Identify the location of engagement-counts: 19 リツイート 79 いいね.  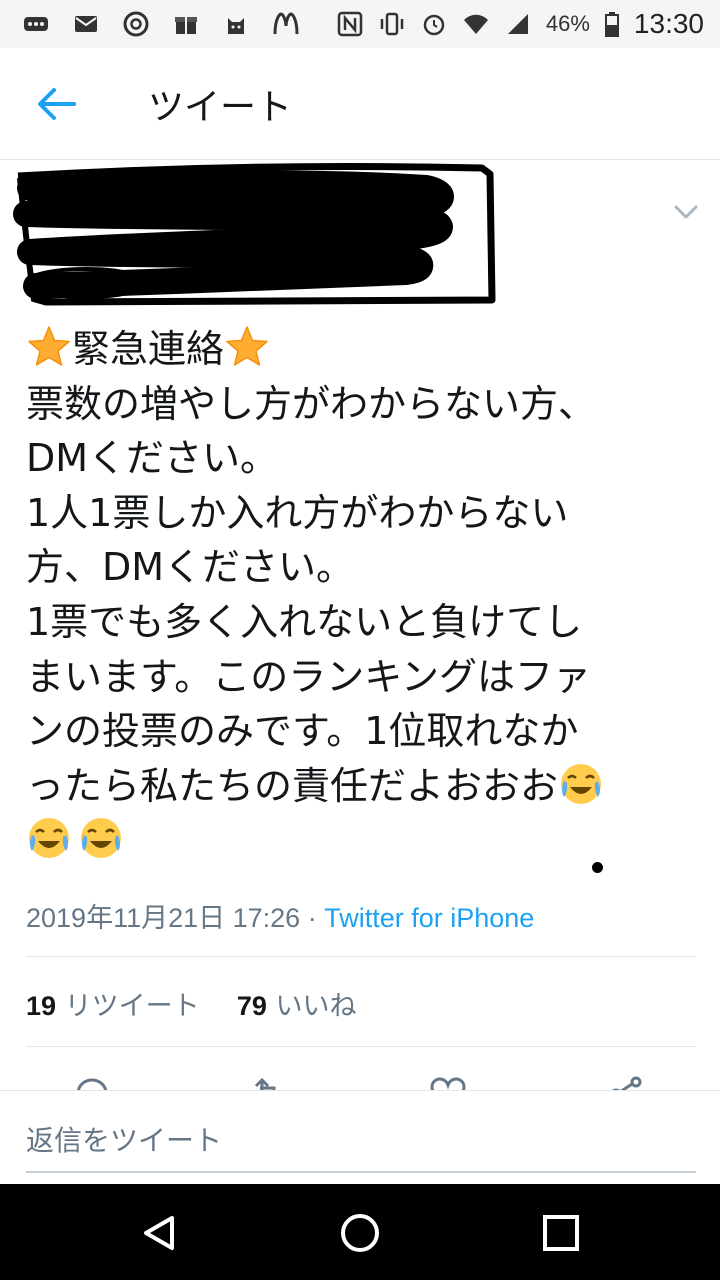
(191, 1003).